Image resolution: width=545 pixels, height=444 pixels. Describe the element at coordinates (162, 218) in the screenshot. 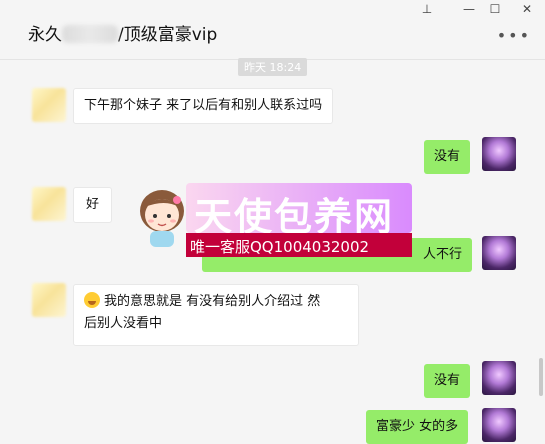

I see `cartoon-girl-icon` at that location.